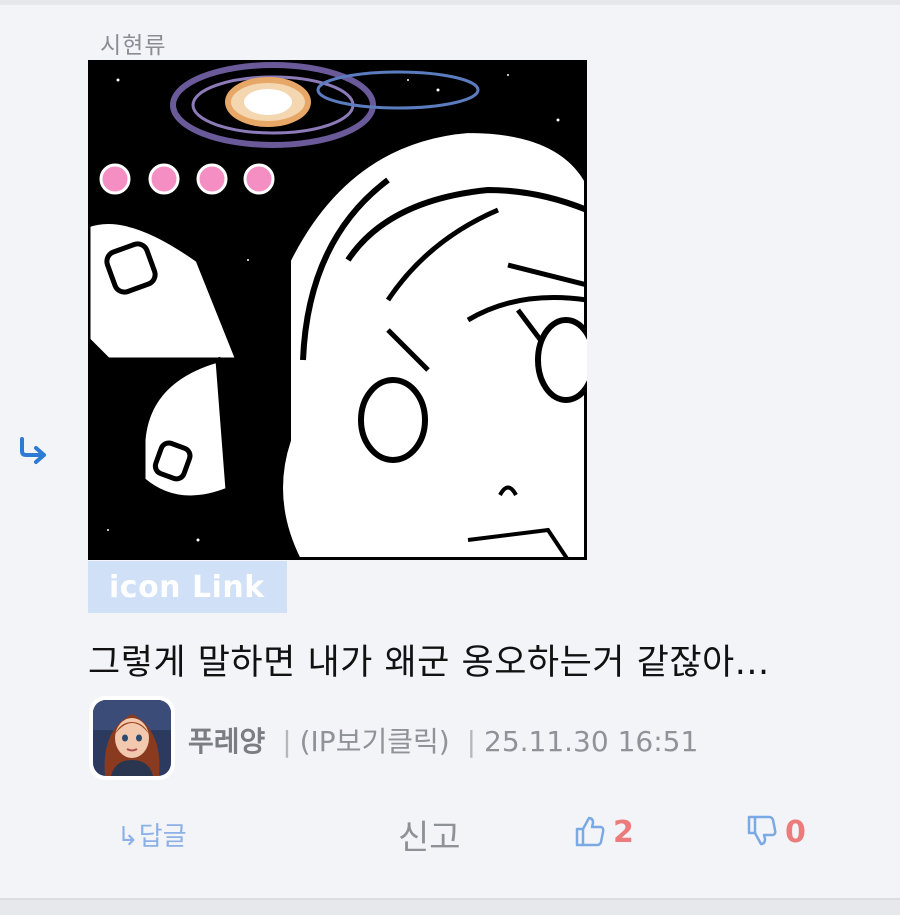  I want to click on reply-arrow-icon, so click(34, 449).